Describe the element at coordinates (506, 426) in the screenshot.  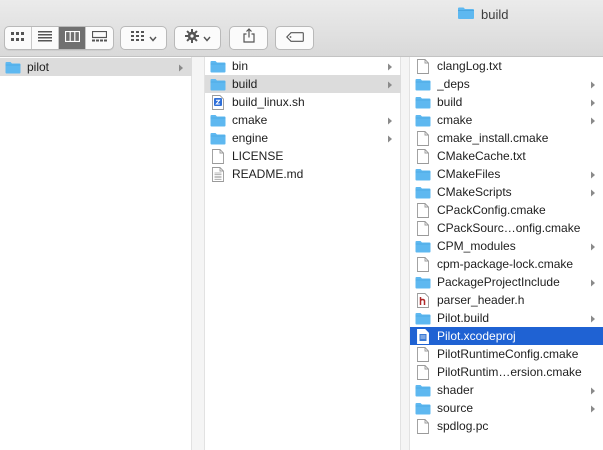
I see `list-item: spdlog.pc` at that location.